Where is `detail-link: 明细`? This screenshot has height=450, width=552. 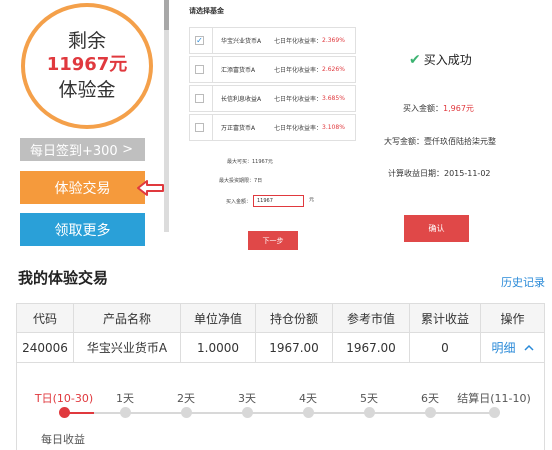
detail-link: 明细 is located at coordinates (503, 347).